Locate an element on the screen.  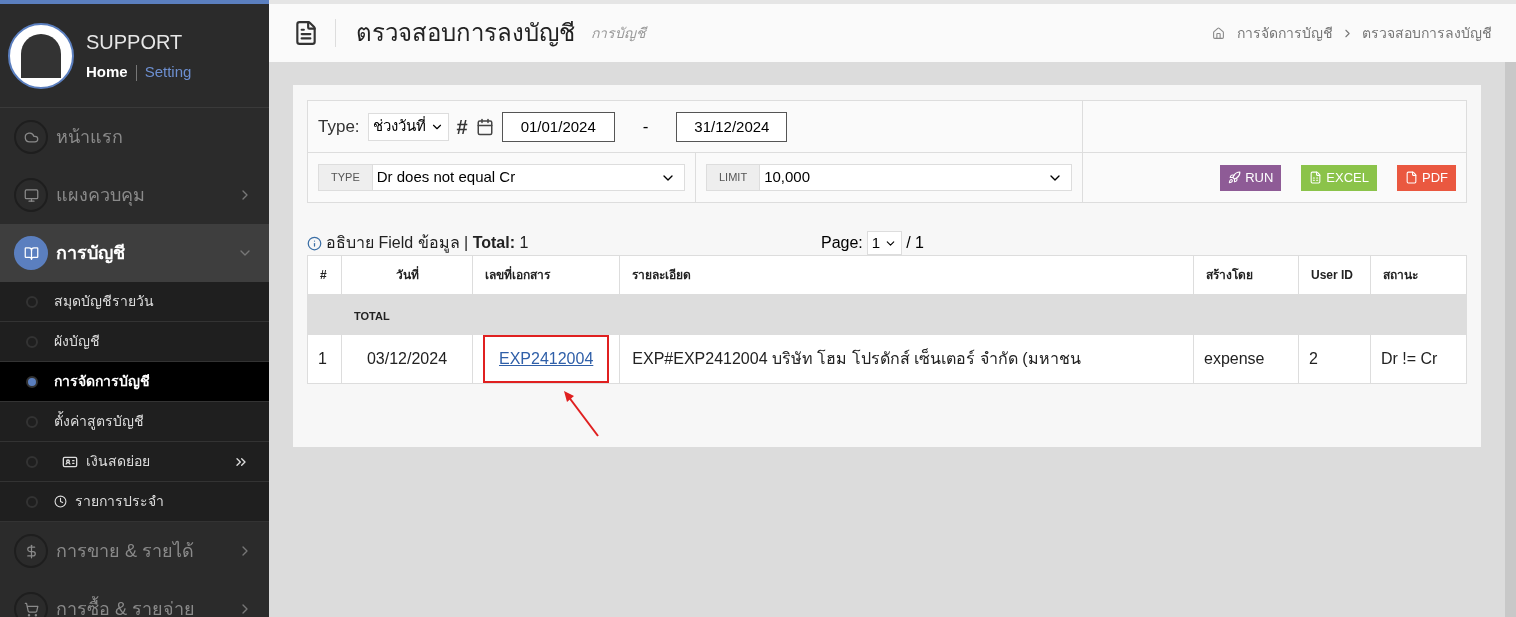
submenu-label: การจัดการบัญชี is located at coordinates (102, 382).